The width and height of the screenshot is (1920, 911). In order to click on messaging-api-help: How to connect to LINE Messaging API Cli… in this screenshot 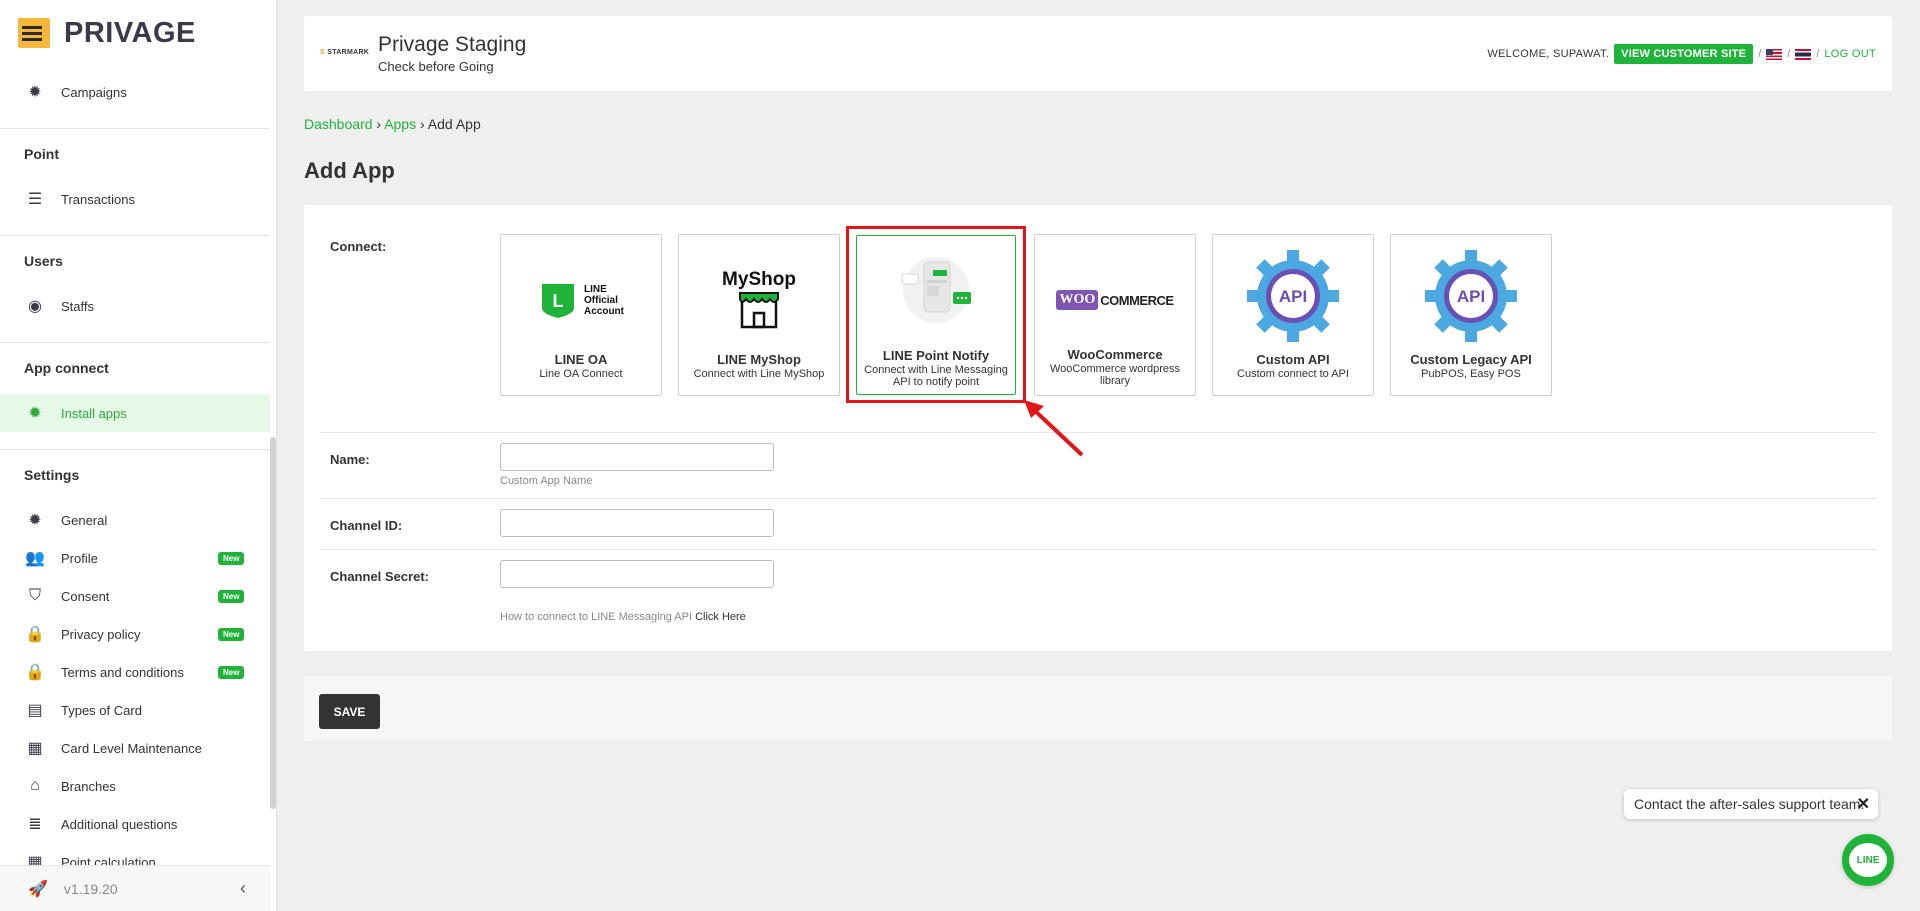, I will do `click(623, 617)`.